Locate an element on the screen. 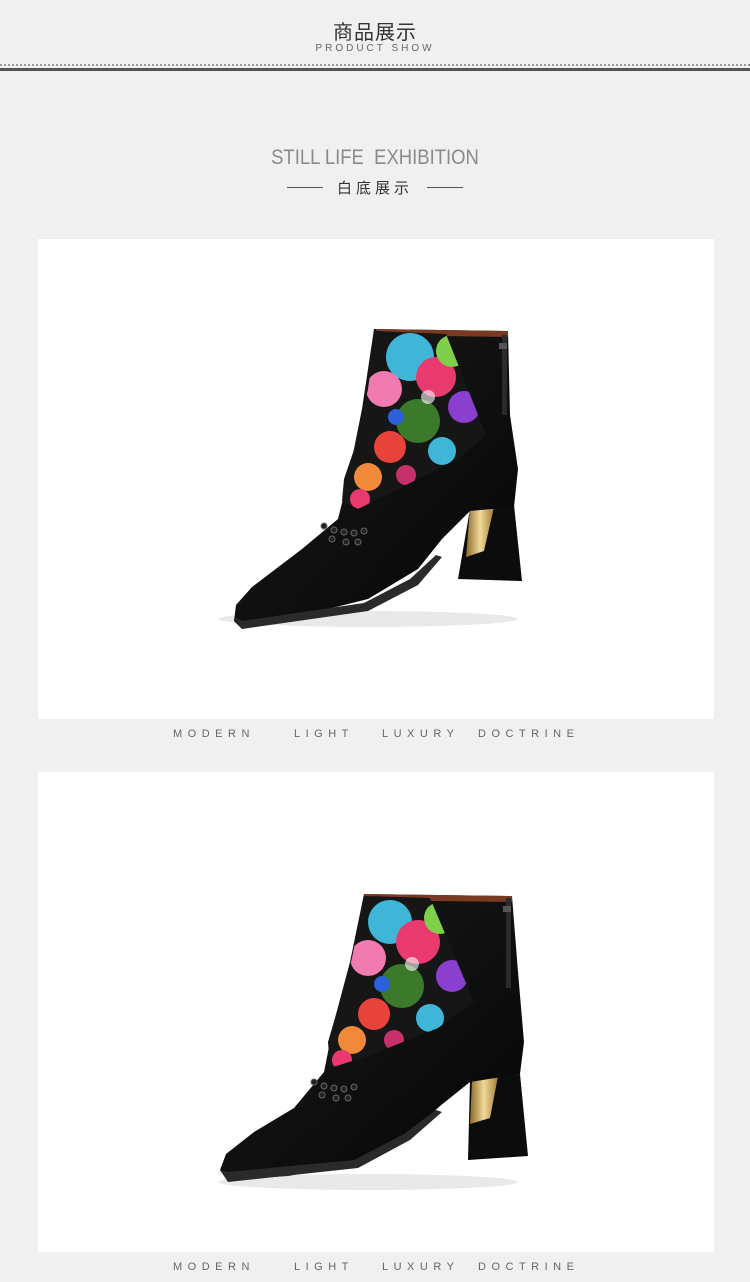  page-header: 商品展示 PRODUCT SHOW is located at coordinates (375, 37).